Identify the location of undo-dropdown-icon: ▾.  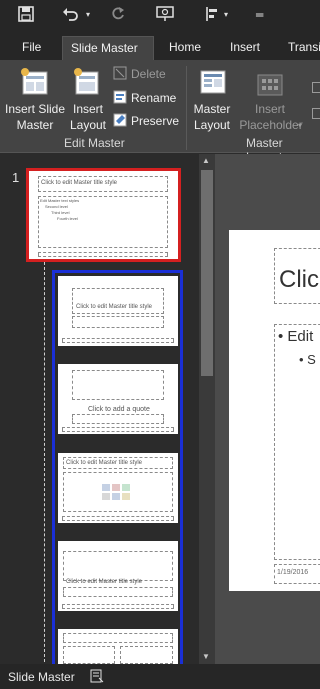
(88, 14).